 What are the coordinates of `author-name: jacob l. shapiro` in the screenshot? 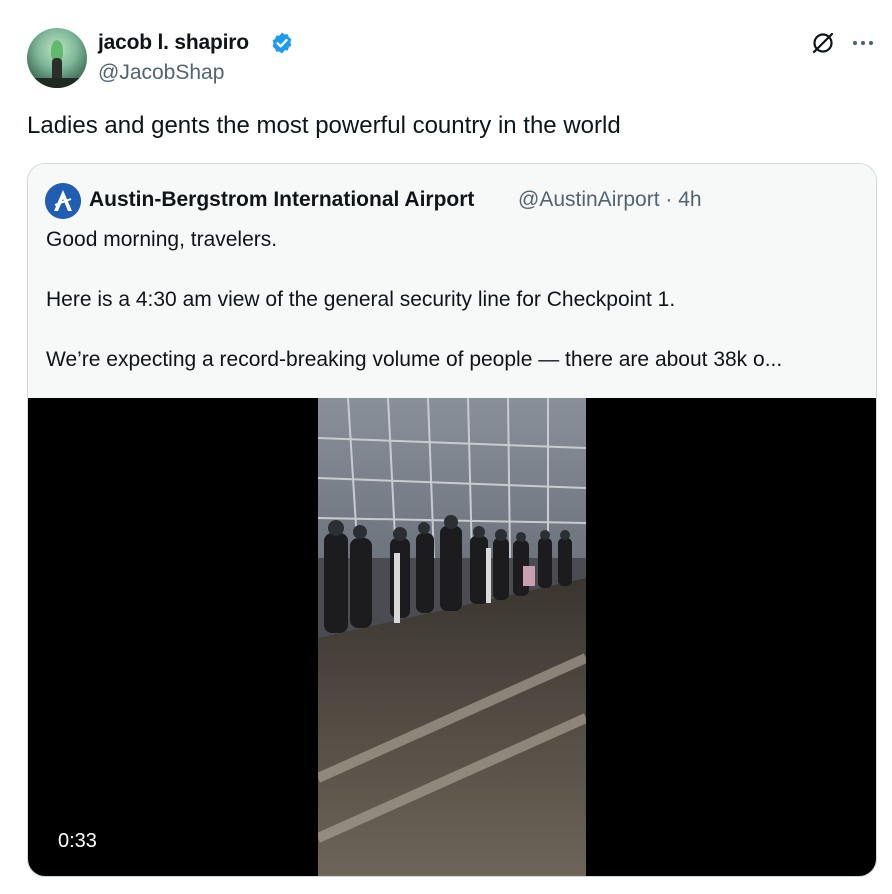 It's located at (173, 43).